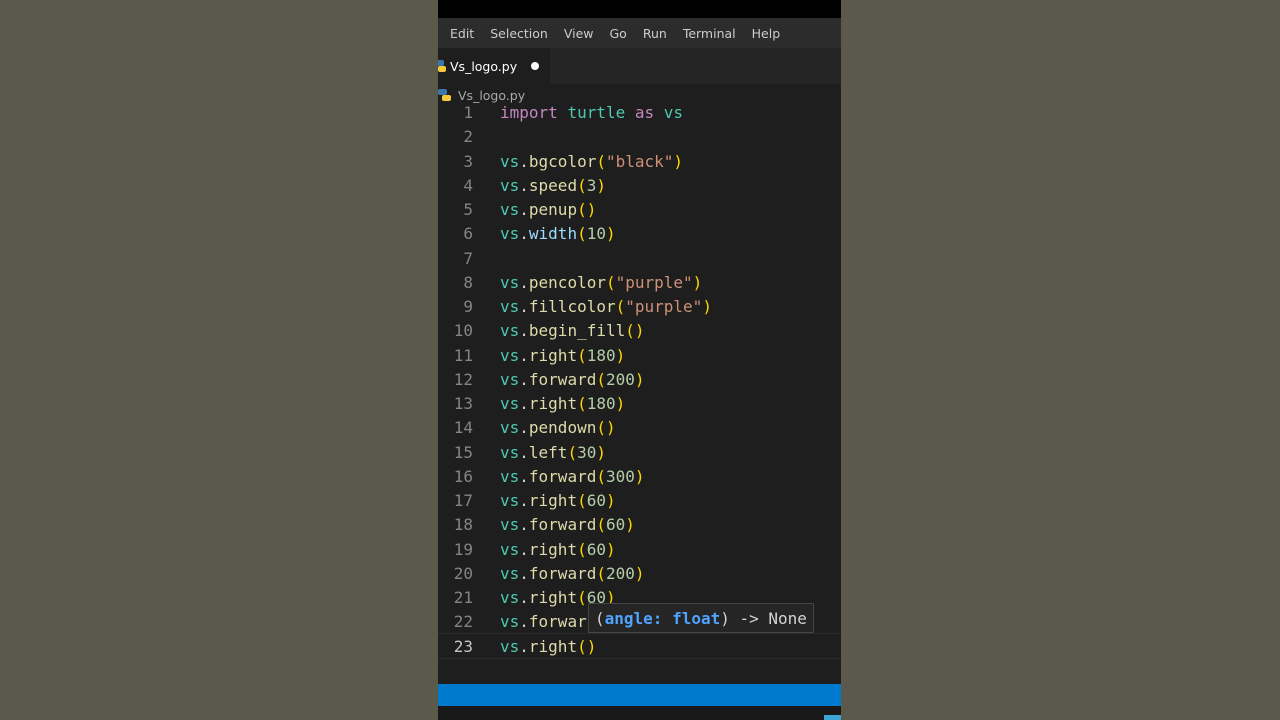 The width and height of the screenshot is (1280, 720). I want to click on menu-go: Go, so click(618, 33).